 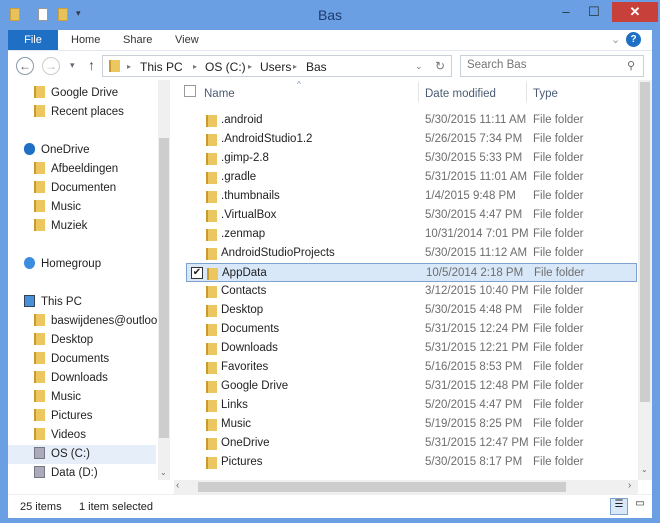 I want to click on file-date: 5/31/2015 11:01 AM, so click(x=476, y=177).